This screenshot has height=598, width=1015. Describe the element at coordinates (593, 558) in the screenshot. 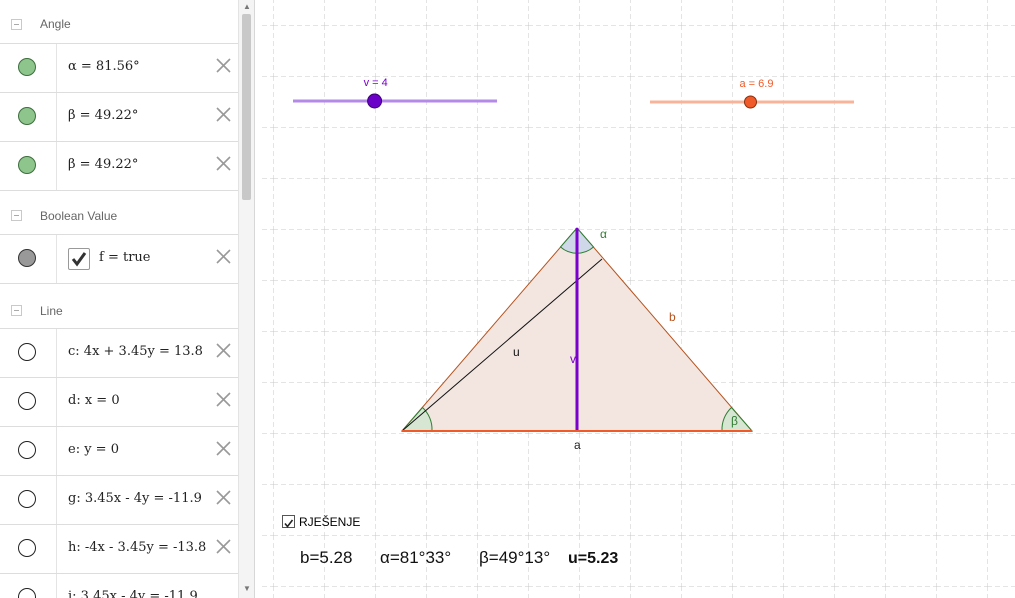

I see `solution-u: u=5.23` at that location.